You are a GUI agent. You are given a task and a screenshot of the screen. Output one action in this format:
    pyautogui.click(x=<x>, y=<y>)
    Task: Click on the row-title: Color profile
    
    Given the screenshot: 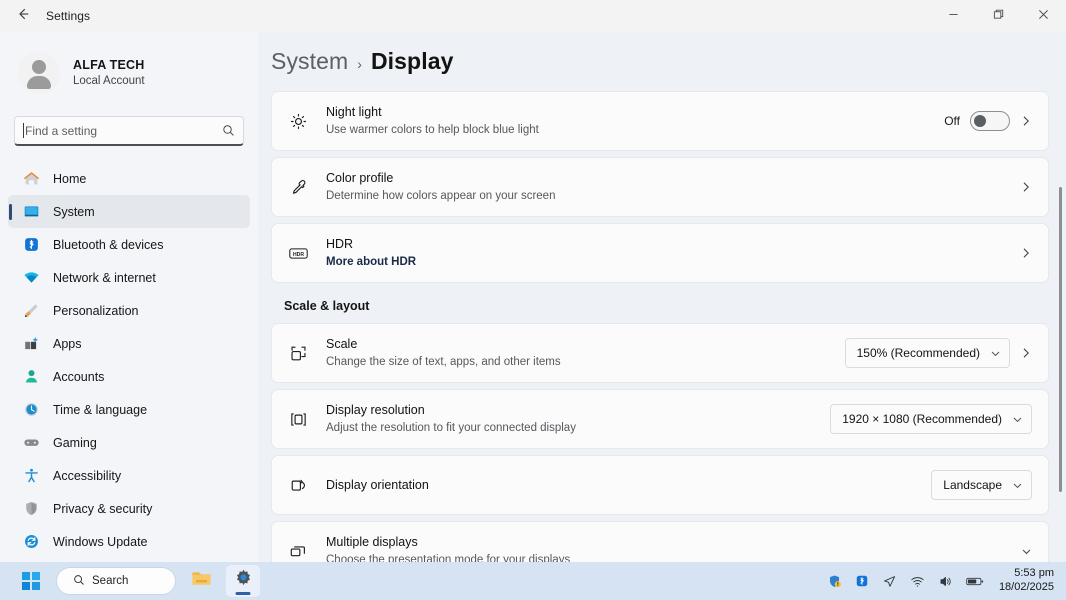 What is the action you would take?
    pyautogui.click(x=360, y=178)
    